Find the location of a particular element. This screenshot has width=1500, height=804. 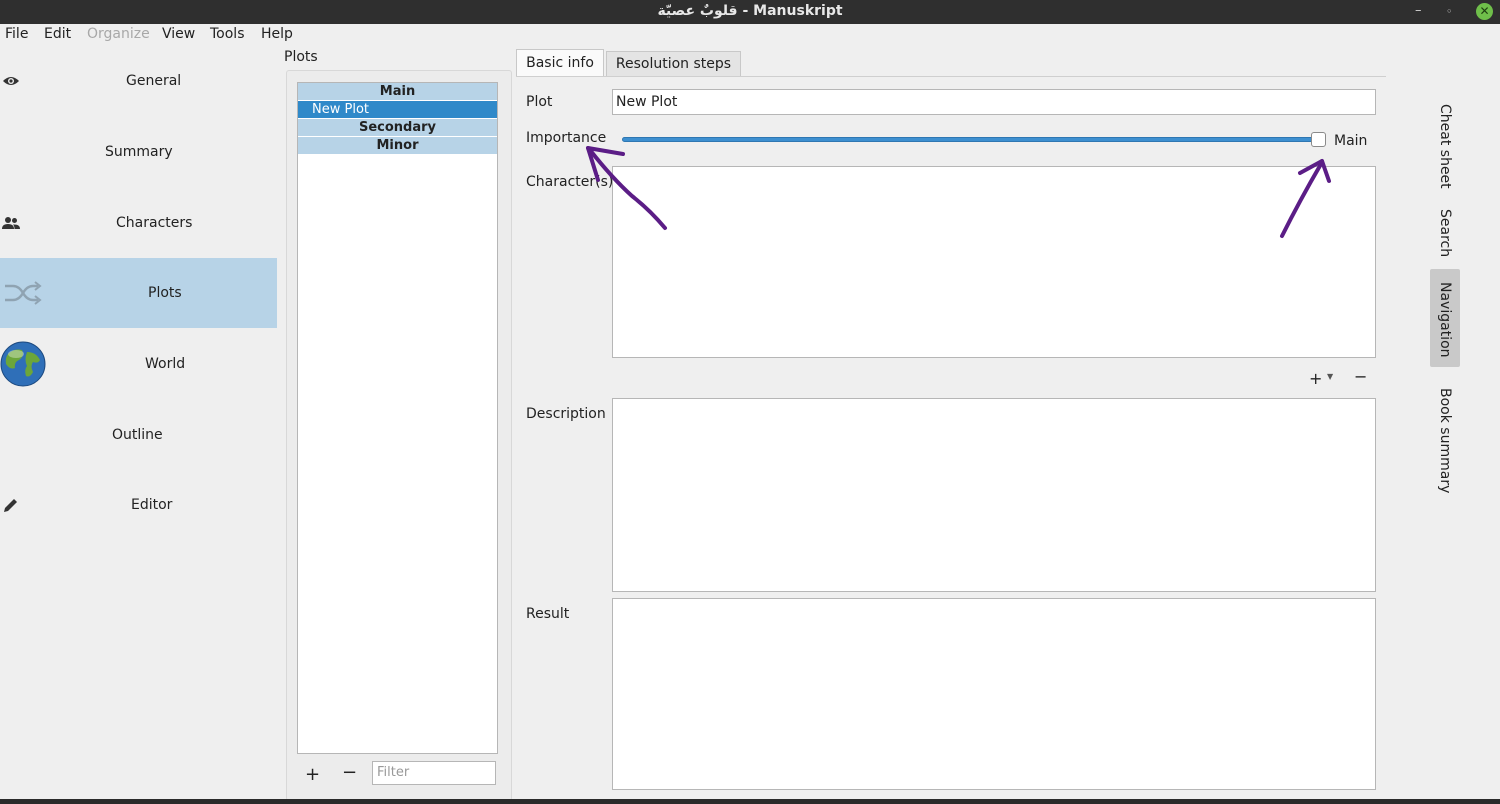

window-title: قلوبٌ عصيّة - Manuskript is located at coordinates (750, 11).